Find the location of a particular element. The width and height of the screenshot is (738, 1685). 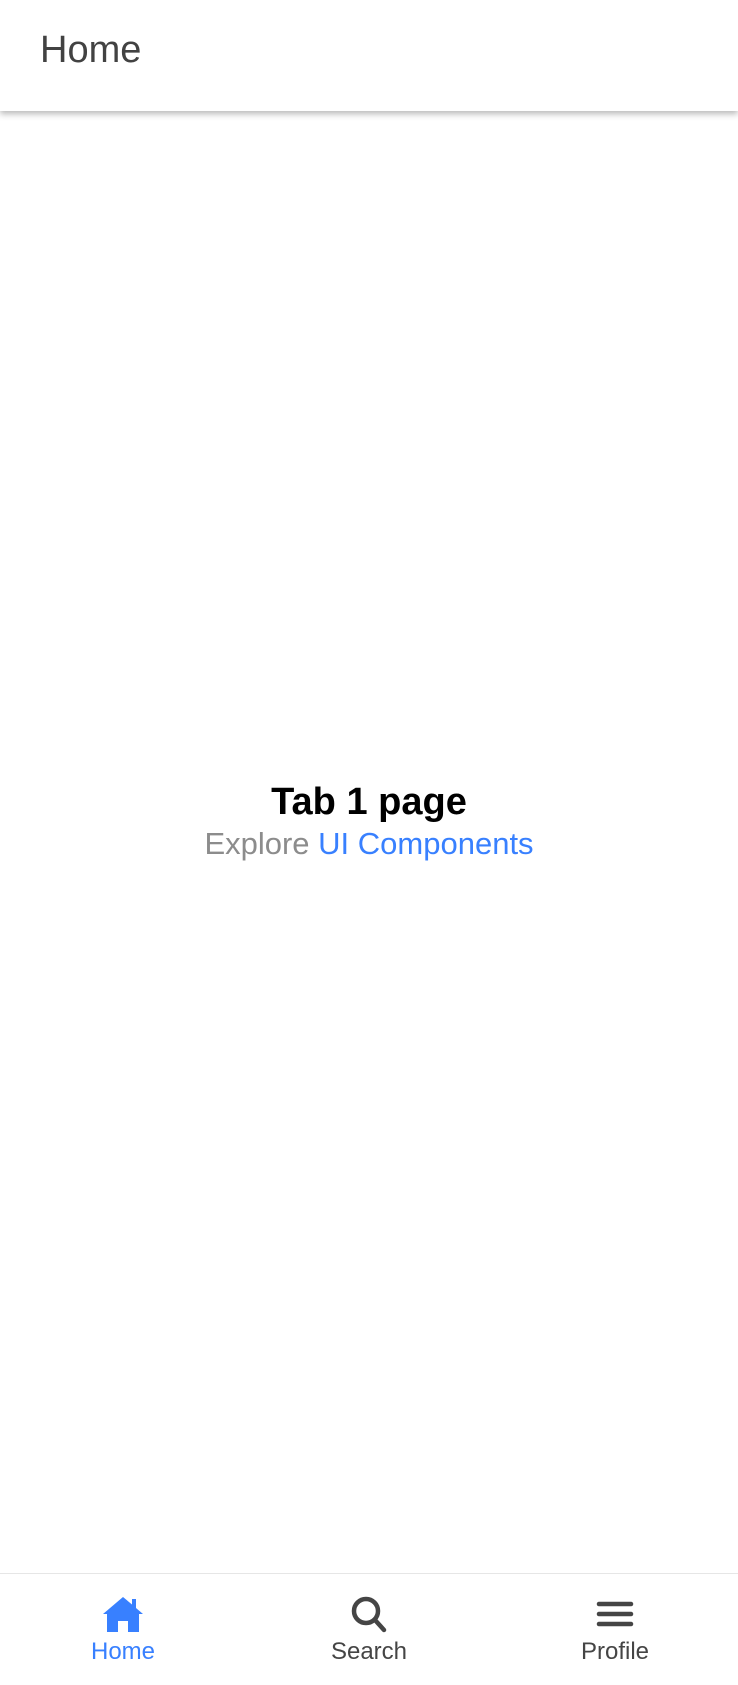

explore-line: Explore UI Components is located at coordinates (368, 844).